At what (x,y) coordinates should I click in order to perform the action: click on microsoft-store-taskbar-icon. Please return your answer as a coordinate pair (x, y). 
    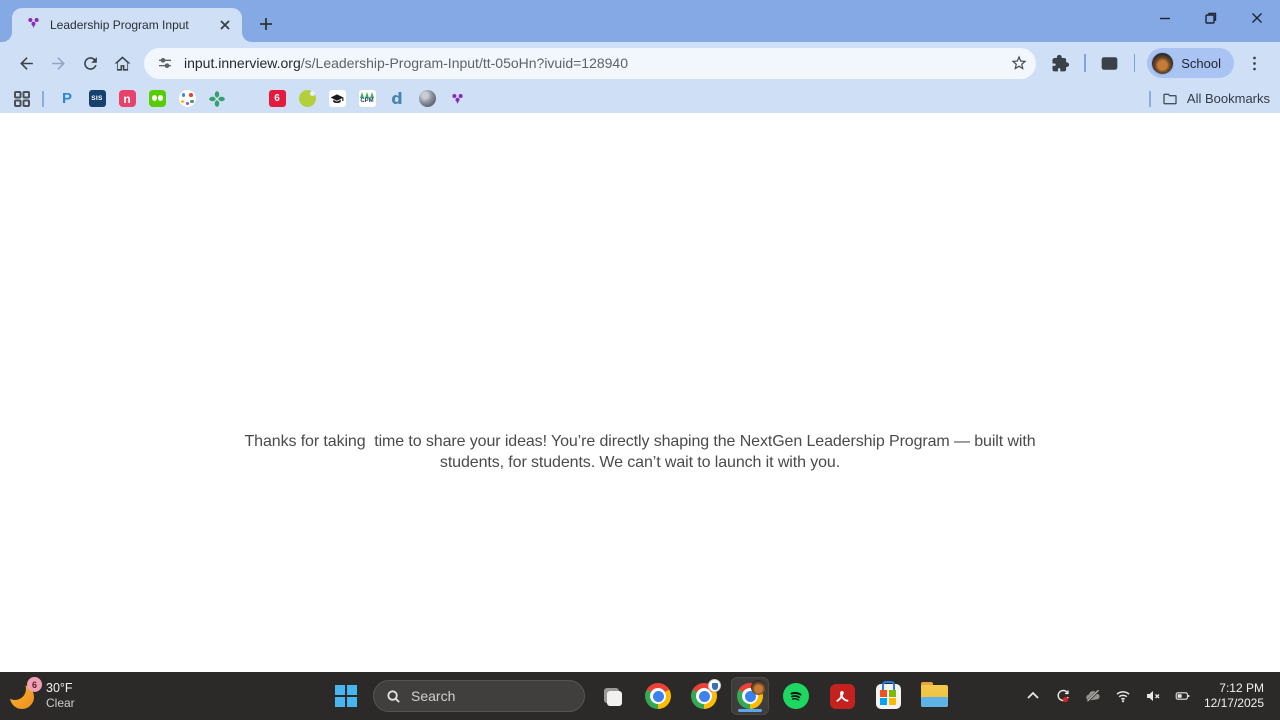
    Looking at the image, I should click on (888, 696).